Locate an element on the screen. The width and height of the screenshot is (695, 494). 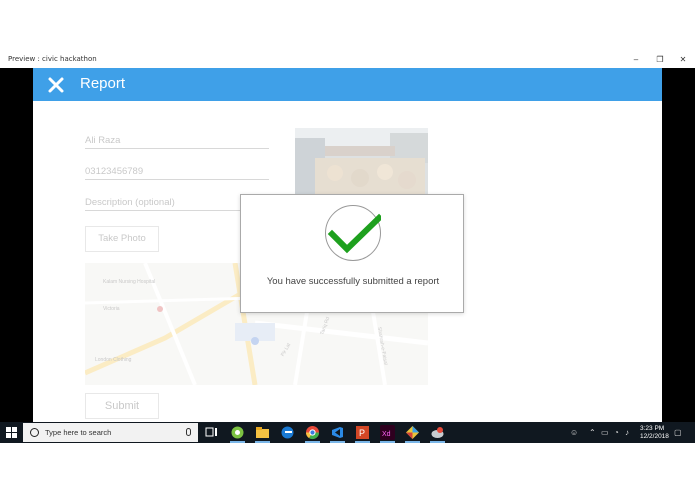
windows-start-icon is located at coordinates (11, 432).